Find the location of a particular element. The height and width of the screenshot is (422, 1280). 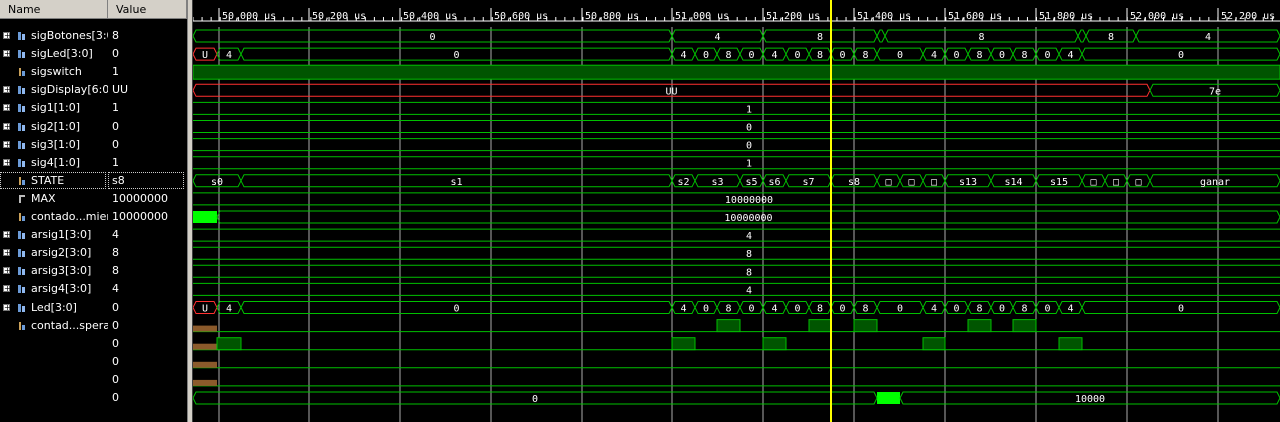

signal-name: MAX is located at coordinates (43, 198).